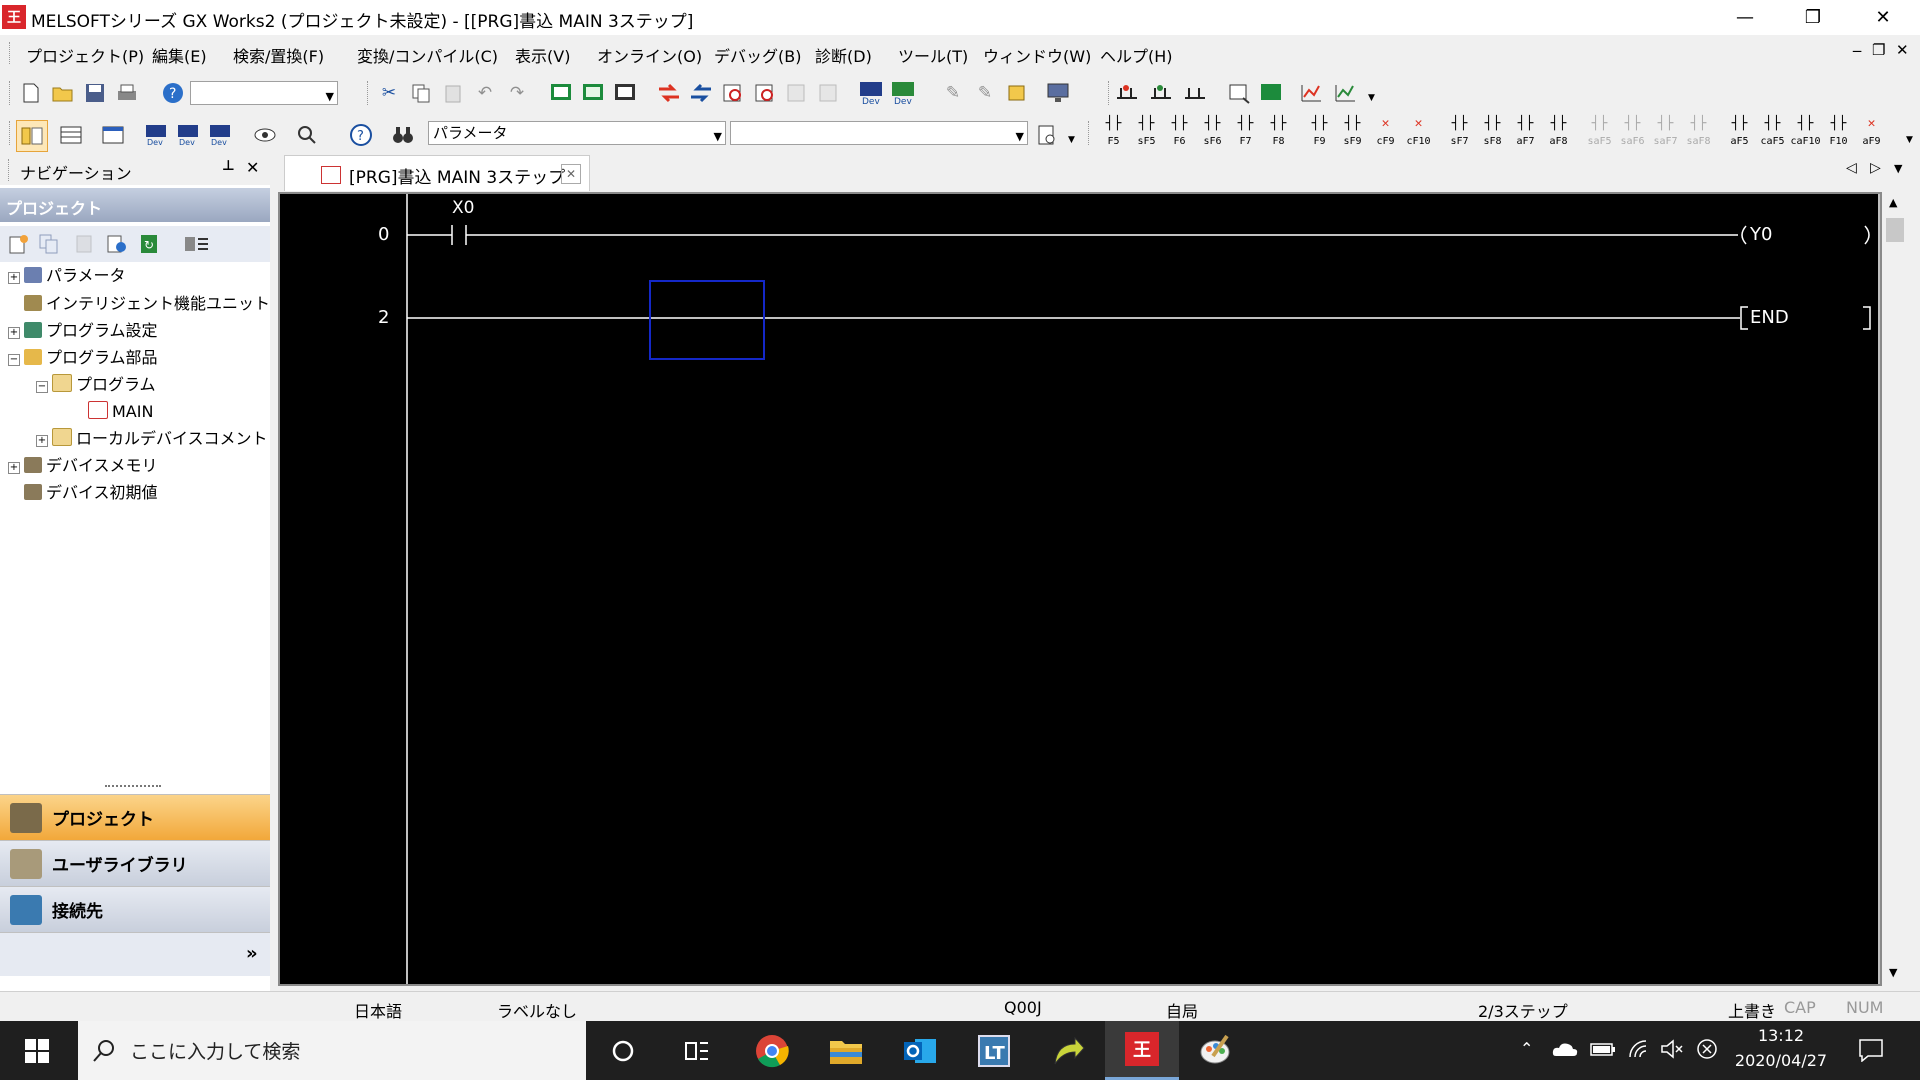 The width and height of the screenshot is (1920, 1080). I want to click on open-folder-icon, so click(63, 93).